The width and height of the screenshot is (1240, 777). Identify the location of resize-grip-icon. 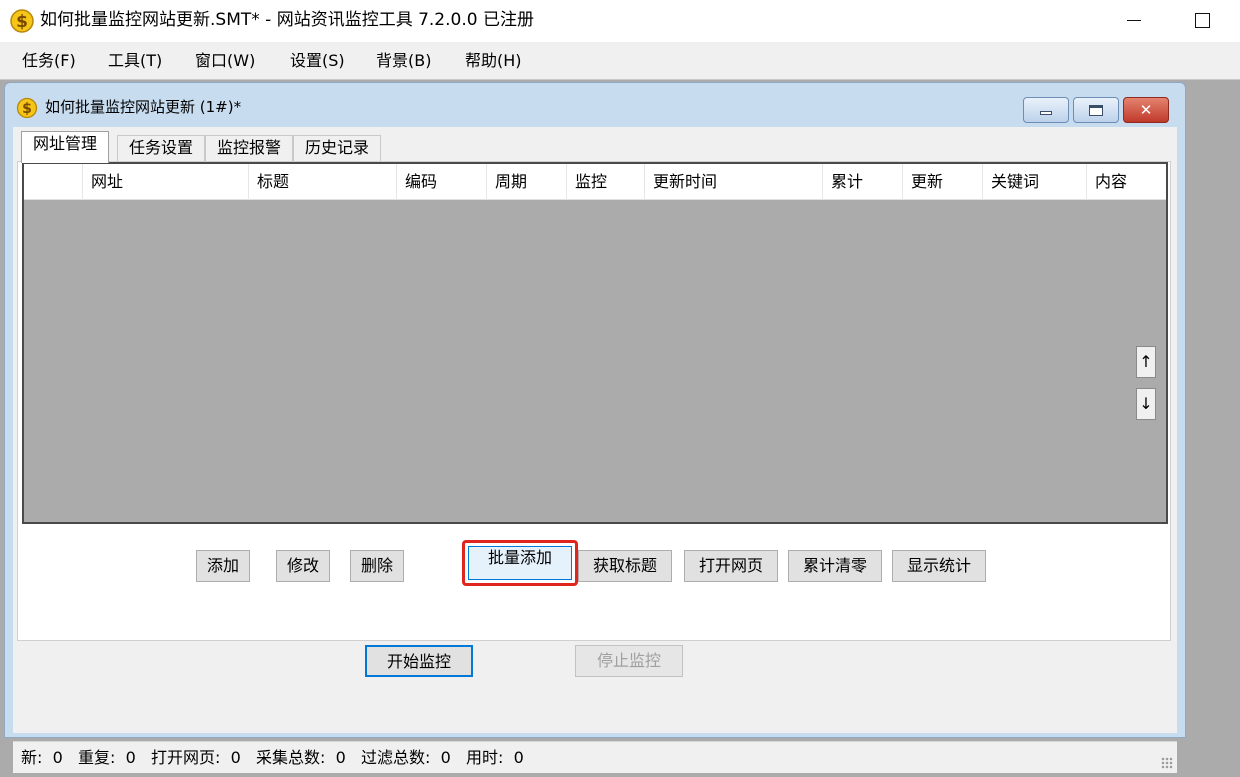
(1167, 763).